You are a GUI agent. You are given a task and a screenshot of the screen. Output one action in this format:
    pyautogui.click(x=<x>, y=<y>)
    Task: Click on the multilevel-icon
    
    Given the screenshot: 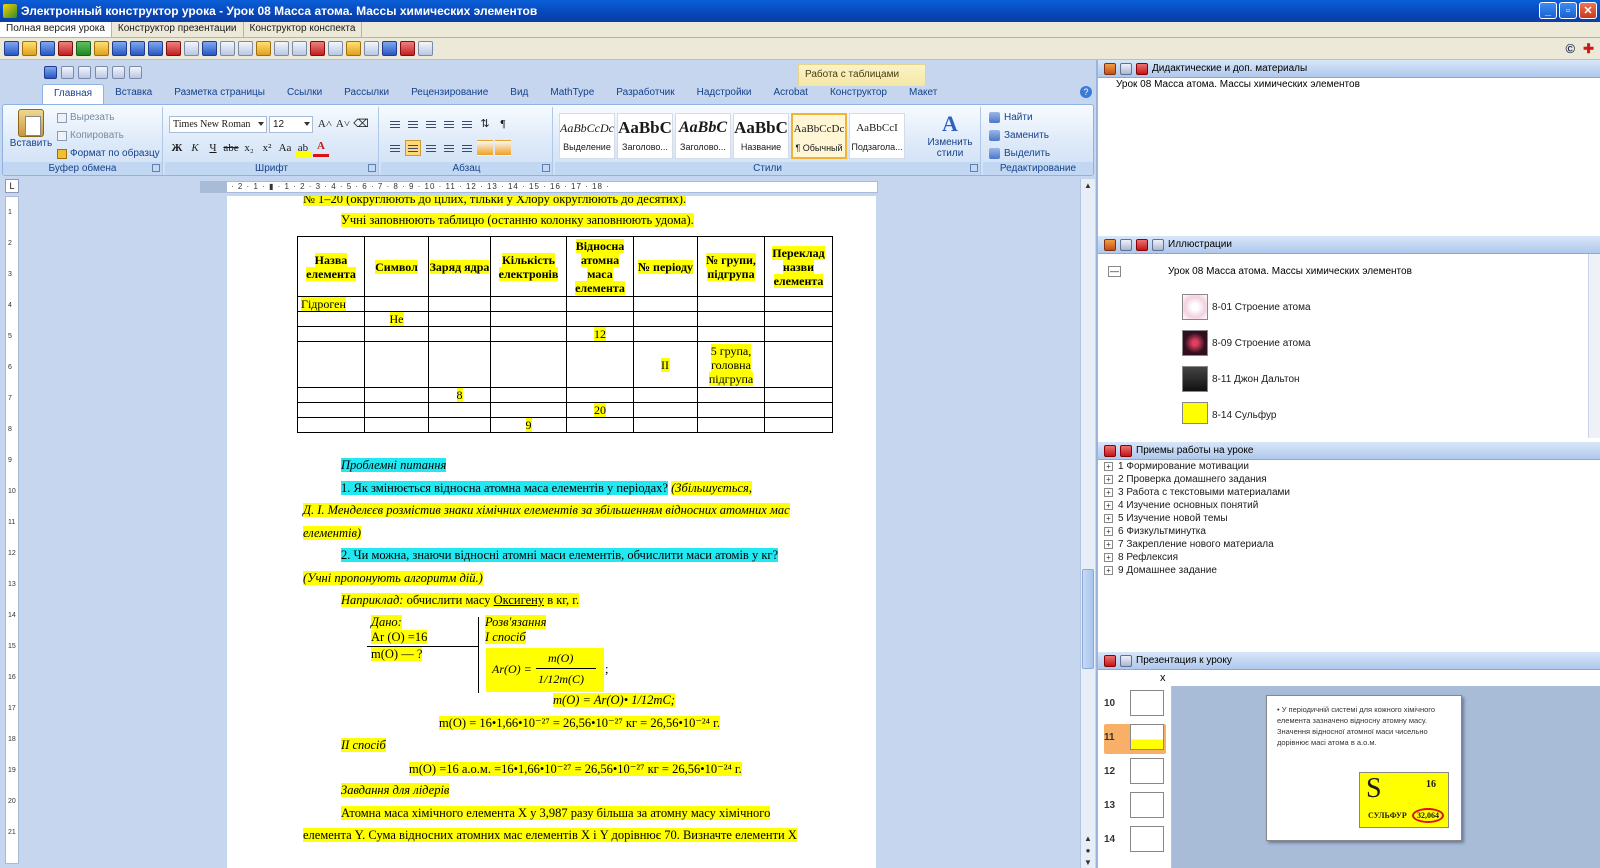 What is the action you would take?
    pyautogui.click(x=431, y=124)
    